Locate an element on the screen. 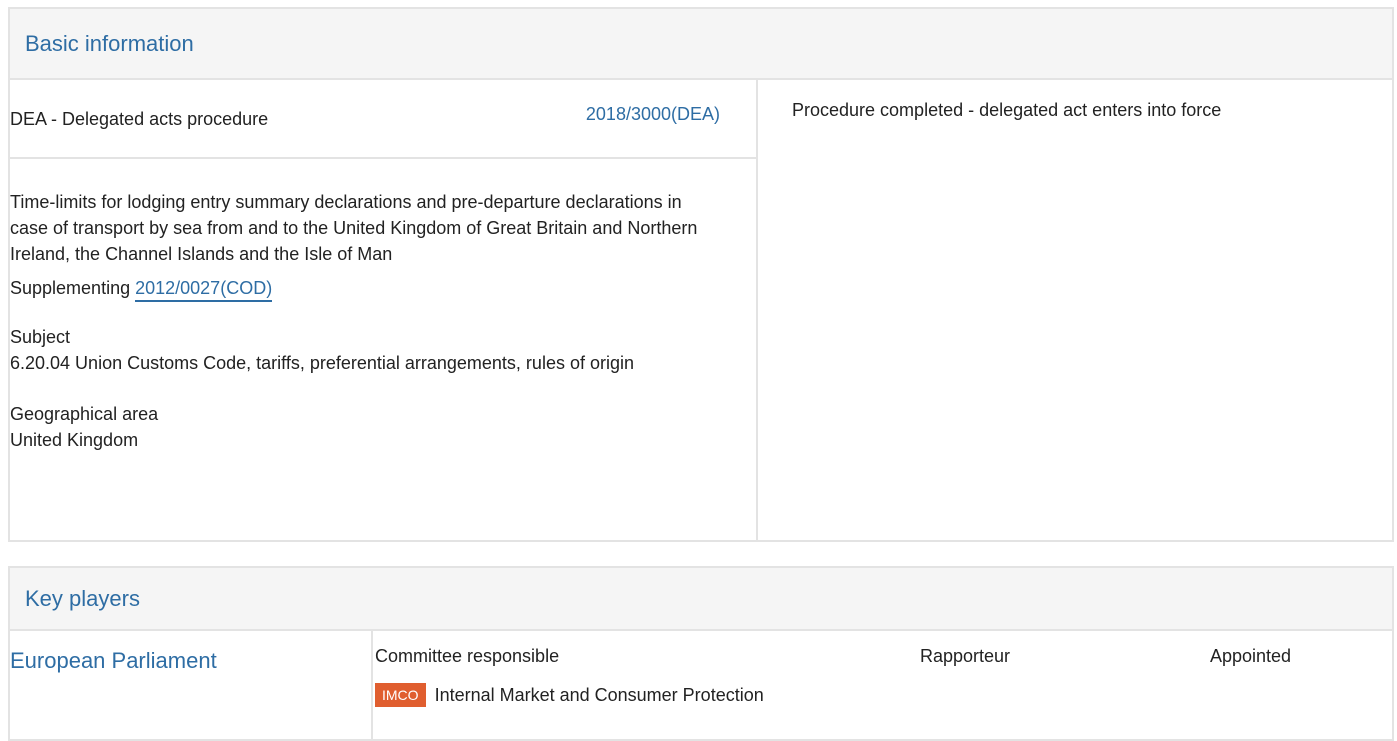  institution-name: European Parliament is located at coordinates (113, 660).